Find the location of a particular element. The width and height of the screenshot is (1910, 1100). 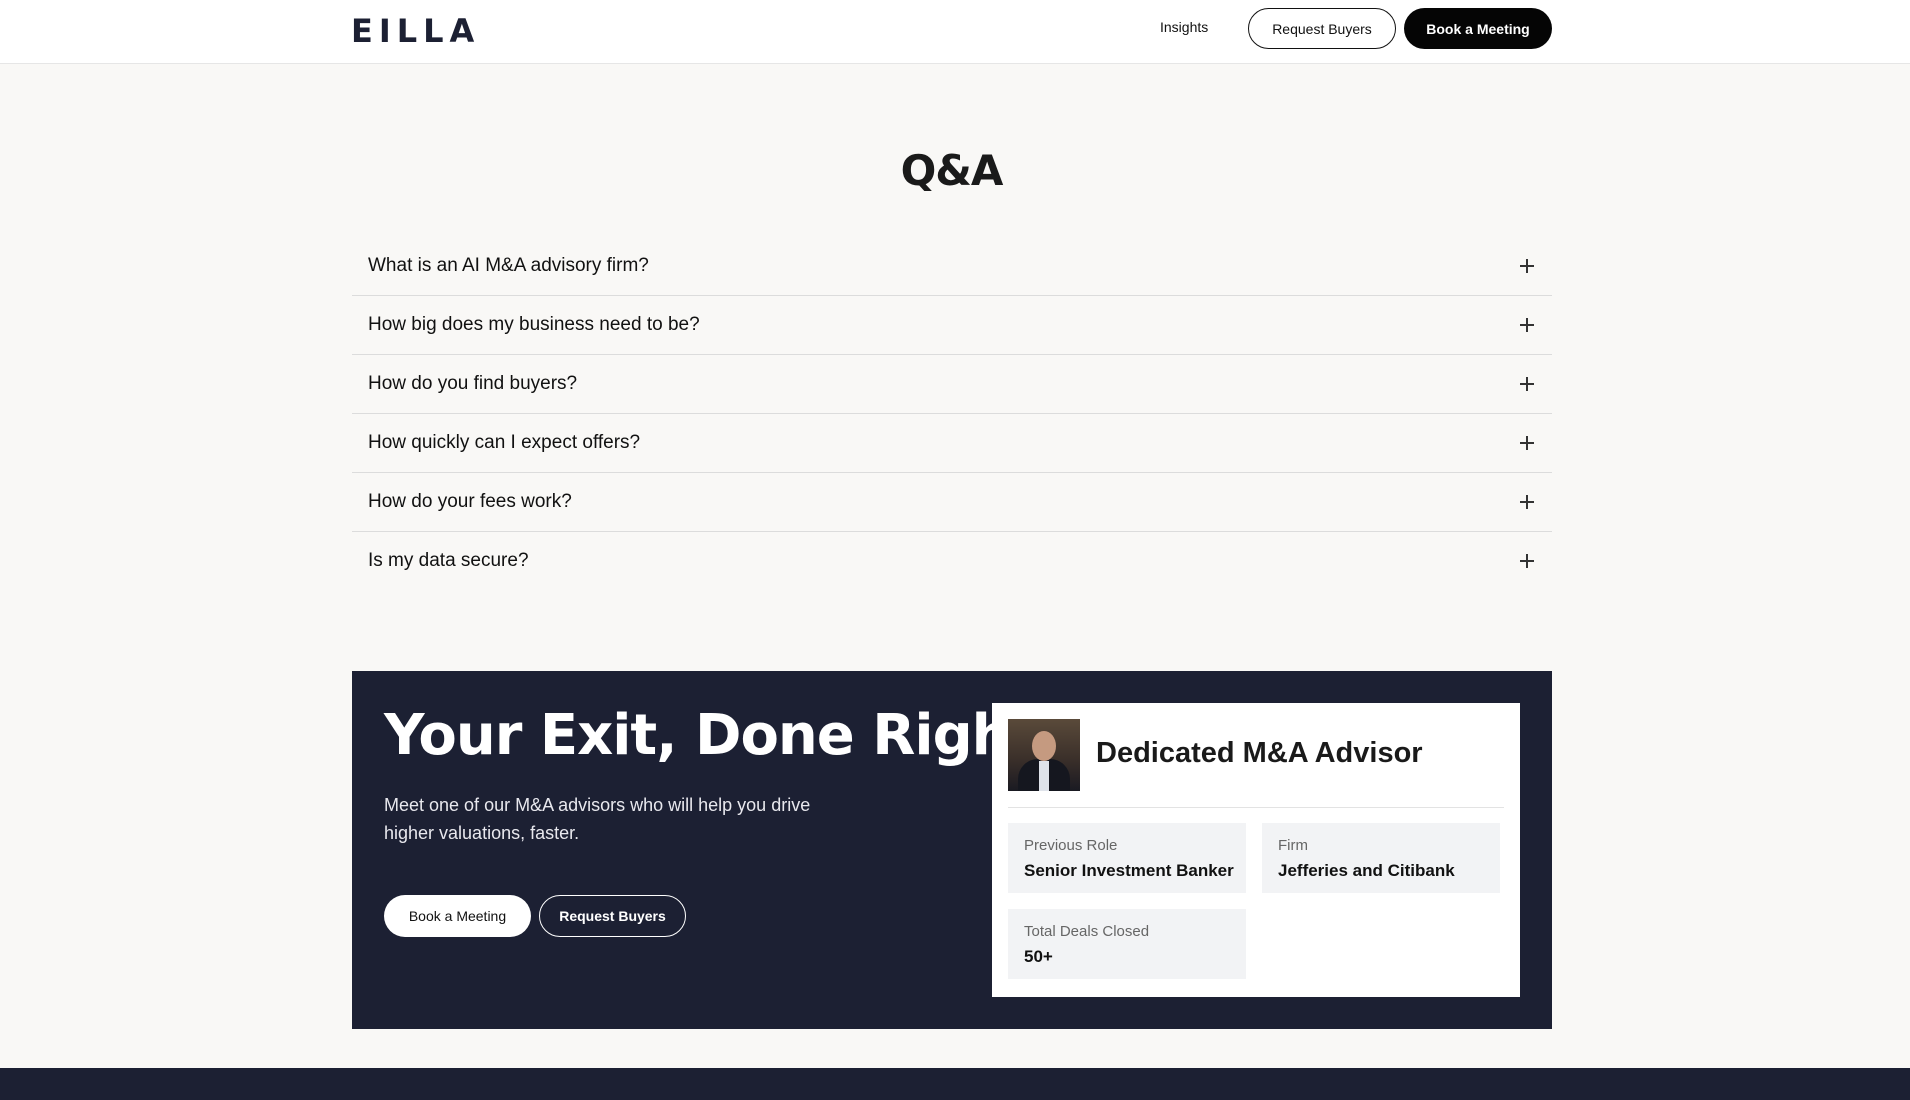

book-meeting-button: Book a Meeting is located at coordinates (1478, 28).